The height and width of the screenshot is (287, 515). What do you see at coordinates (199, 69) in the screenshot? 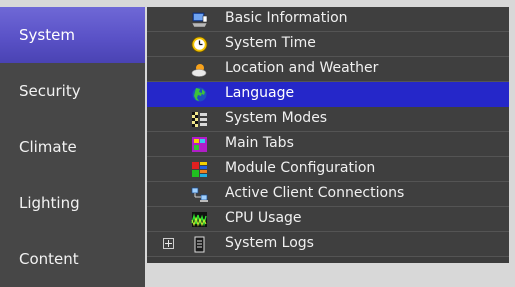
I see `weather-icon` at bounding box center [199, 69].